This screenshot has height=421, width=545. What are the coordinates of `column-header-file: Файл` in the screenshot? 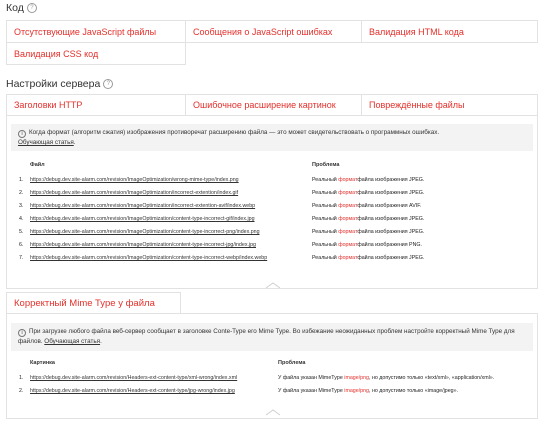 It's located at (37, 165).